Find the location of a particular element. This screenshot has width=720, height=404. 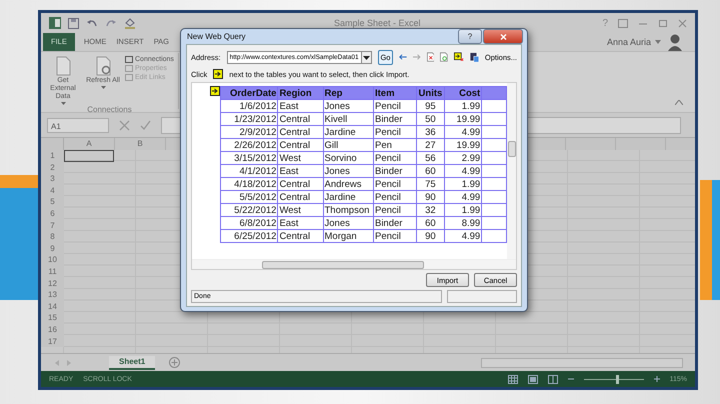

horizontal-scrollbar is located at coordinates (582, 363).